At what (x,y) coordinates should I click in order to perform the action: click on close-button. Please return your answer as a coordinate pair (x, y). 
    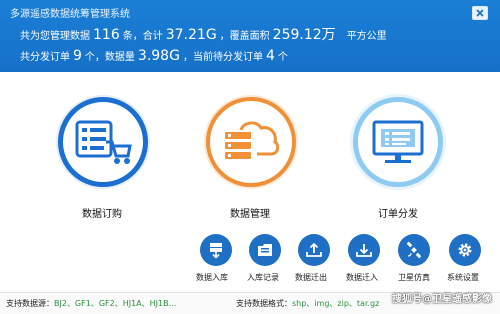
    Looking at the image, I should click on (480, 13).